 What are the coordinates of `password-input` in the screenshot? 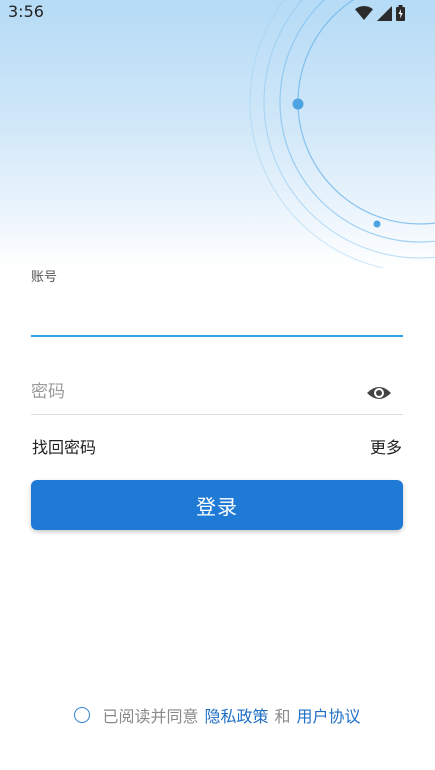 It's located at (191, 392).